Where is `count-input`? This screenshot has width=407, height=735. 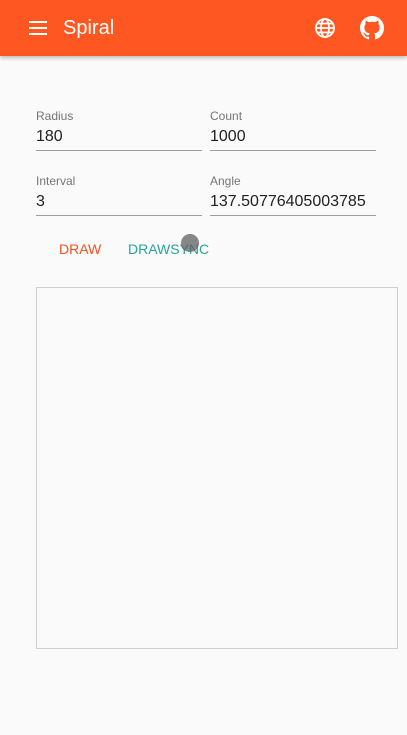 count-input is located at coordinates (293, 137).